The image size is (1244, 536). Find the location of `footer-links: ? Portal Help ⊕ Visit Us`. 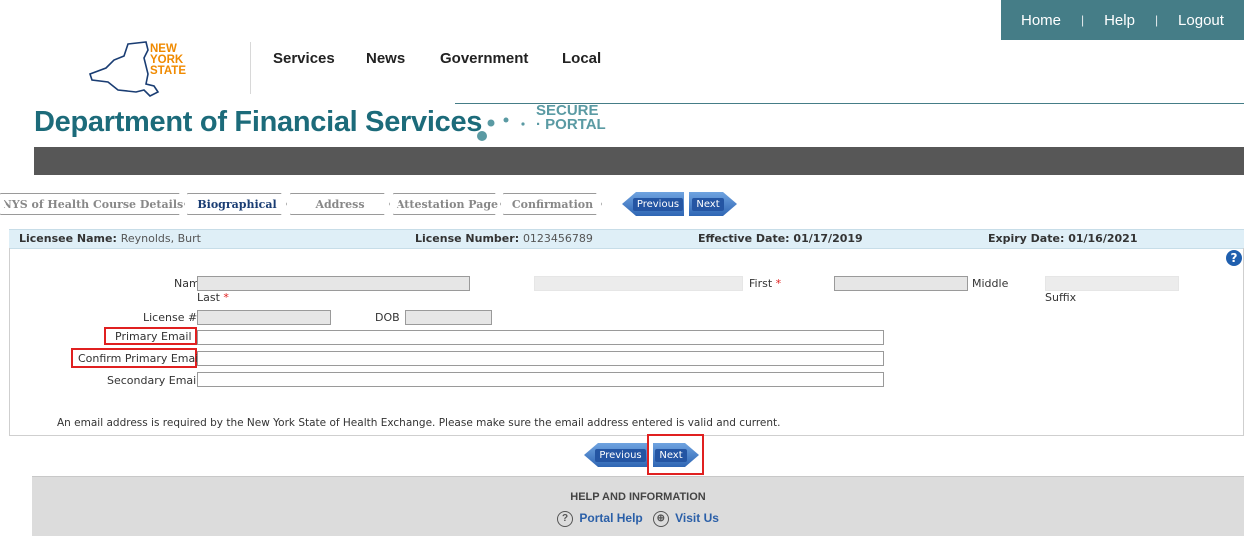

footer-links: ? Portal Help ⊕ Visit Us is located at coordinates (638, 519).